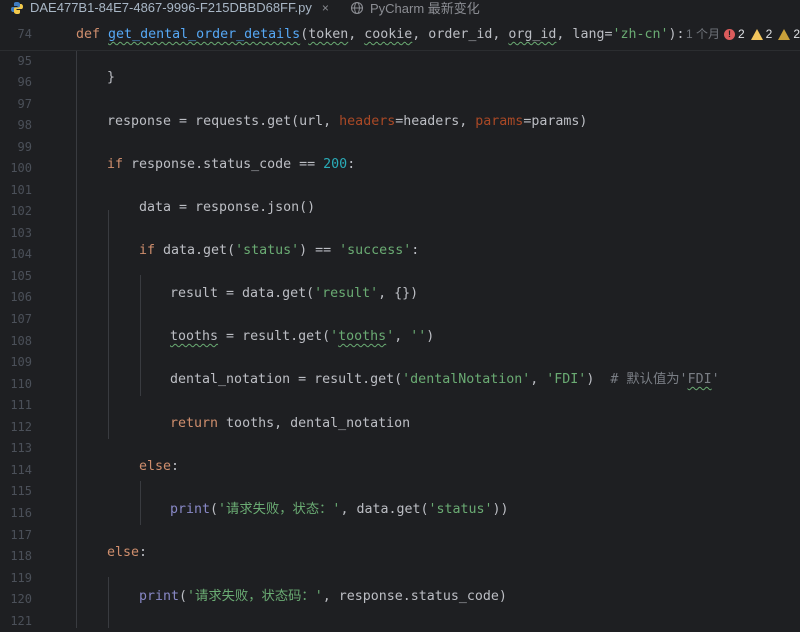 Image resolution: width=800 pixels, height=632 pixels. What do you see at coordinates (325, 8) in the screenshot?
I see `close-icon: ×` at bounding box center [325, 8].